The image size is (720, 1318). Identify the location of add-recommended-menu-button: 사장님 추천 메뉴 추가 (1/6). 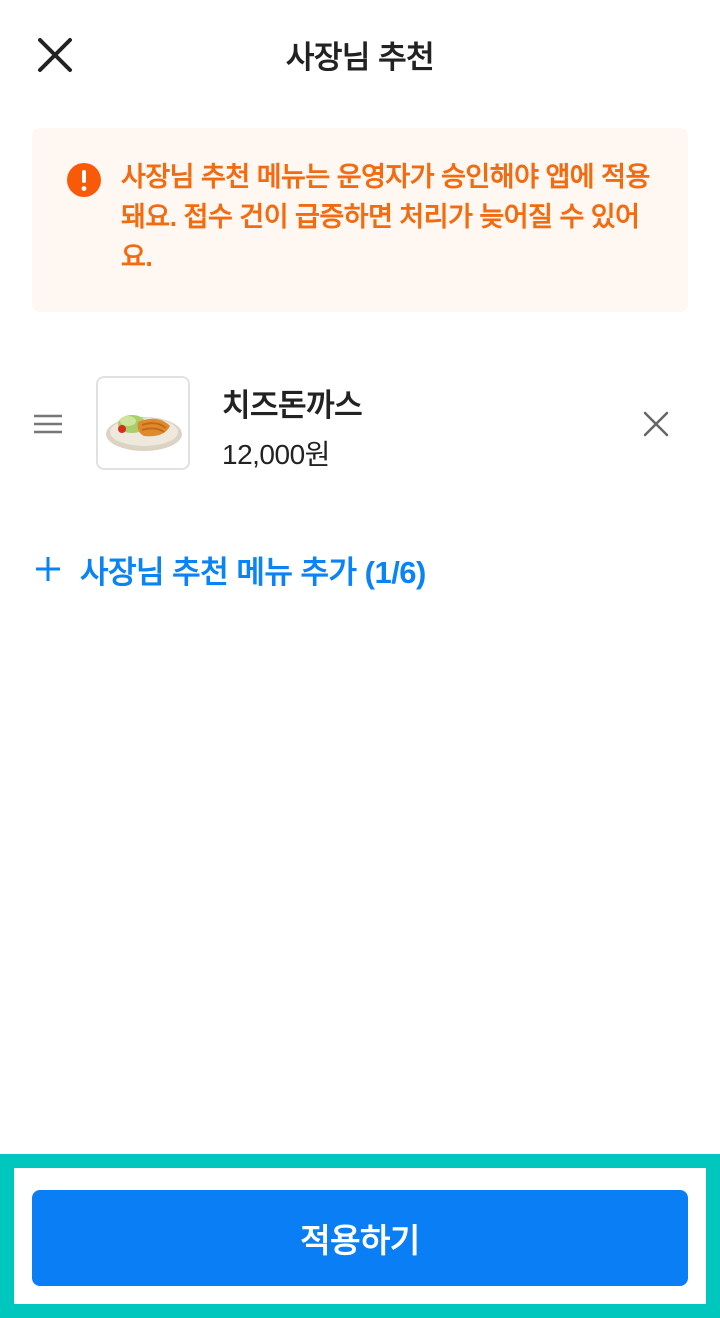
(228, 569).